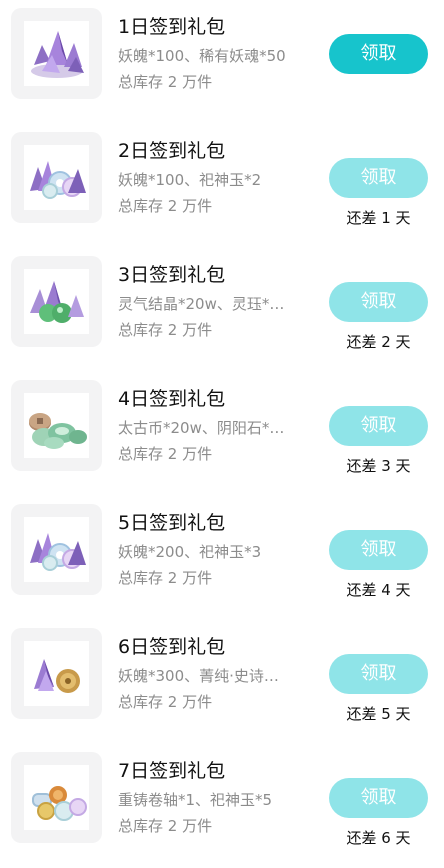 This screenshot has height=868, width=444. Describe the element at coordinates (378, 590) in the screenshot. I see `days-remaining: 还差 4 天` at that location.